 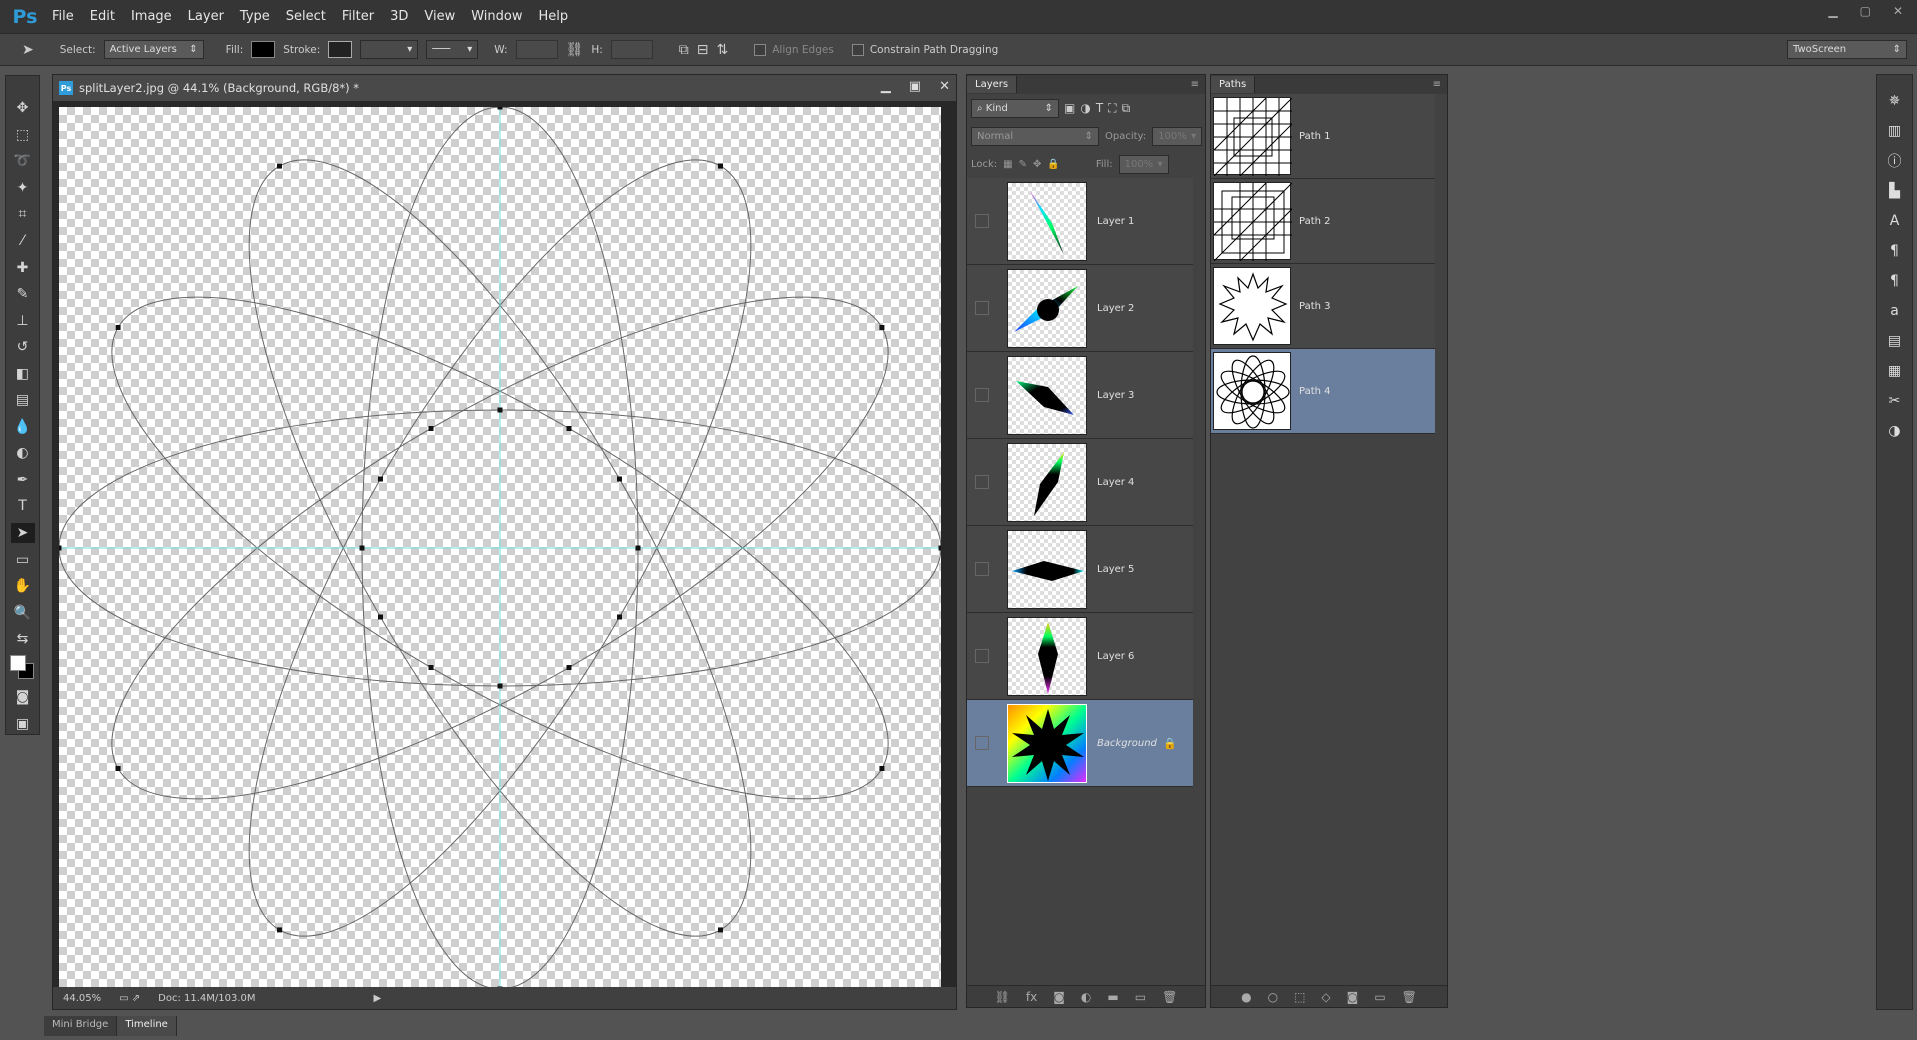 I want to click on lock-position-icon: ✥, so click(x=1037, y=164).